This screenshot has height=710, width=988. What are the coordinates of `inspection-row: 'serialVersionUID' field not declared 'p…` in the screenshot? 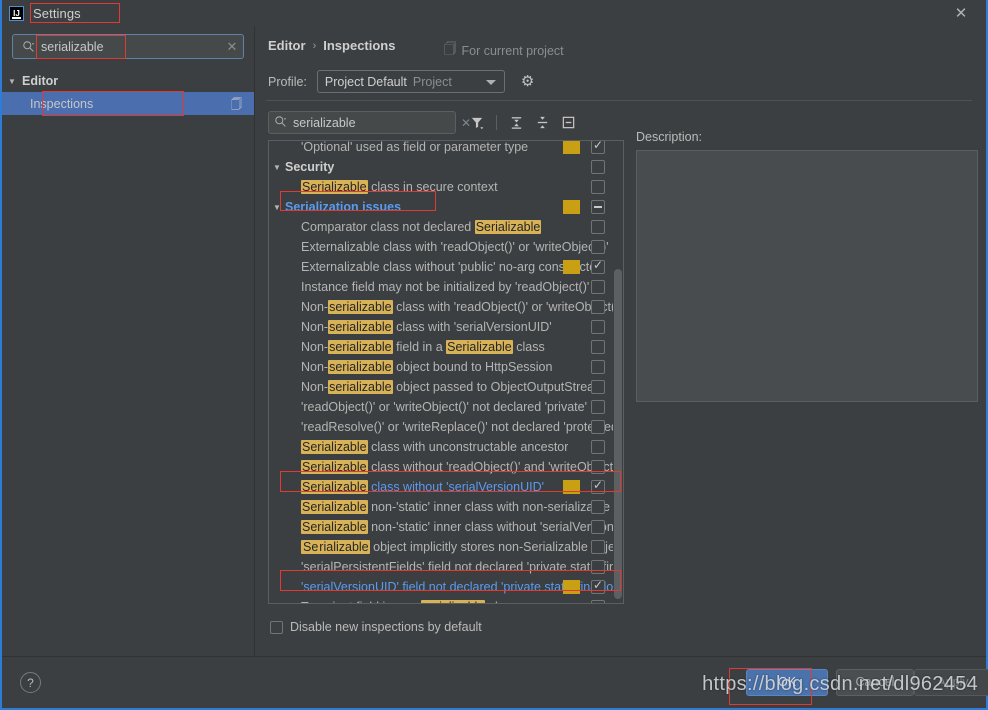 It's located at (446, 587).